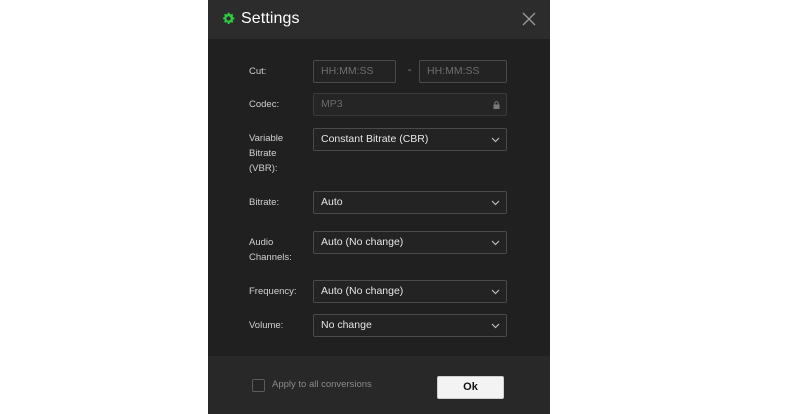 This screenshot has width=800, height=414. Describe the element at coordinates (273, 291) in the screenshot. I see `frequency-label: Frequency:` at that location.